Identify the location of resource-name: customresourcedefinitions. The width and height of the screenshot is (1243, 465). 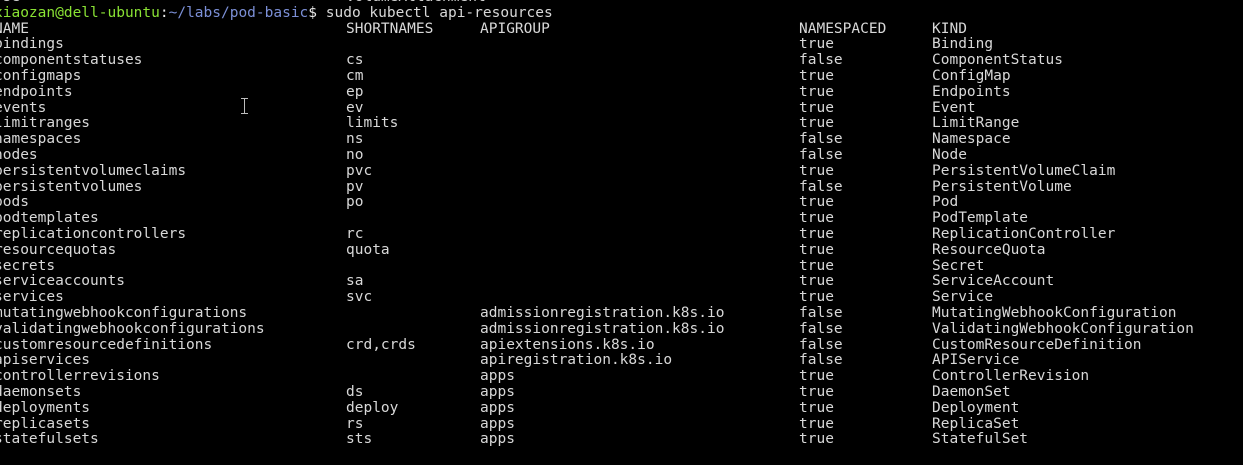
(106, 344).